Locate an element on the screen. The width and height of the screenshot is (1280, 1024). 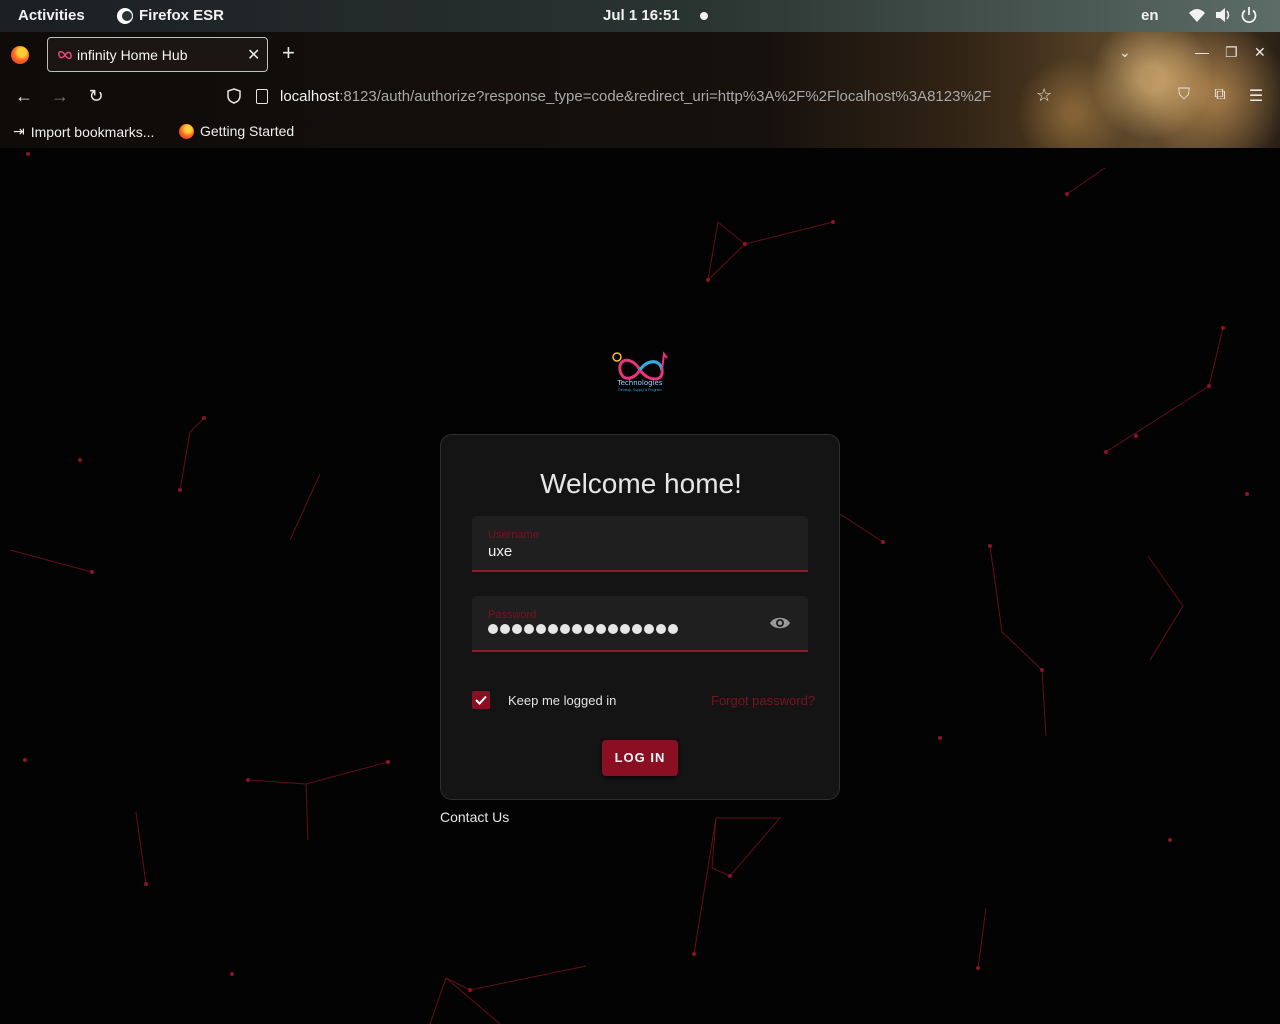
brand-logo: Technologies Develop, Supply & Program is located at coordinates (640, 373).